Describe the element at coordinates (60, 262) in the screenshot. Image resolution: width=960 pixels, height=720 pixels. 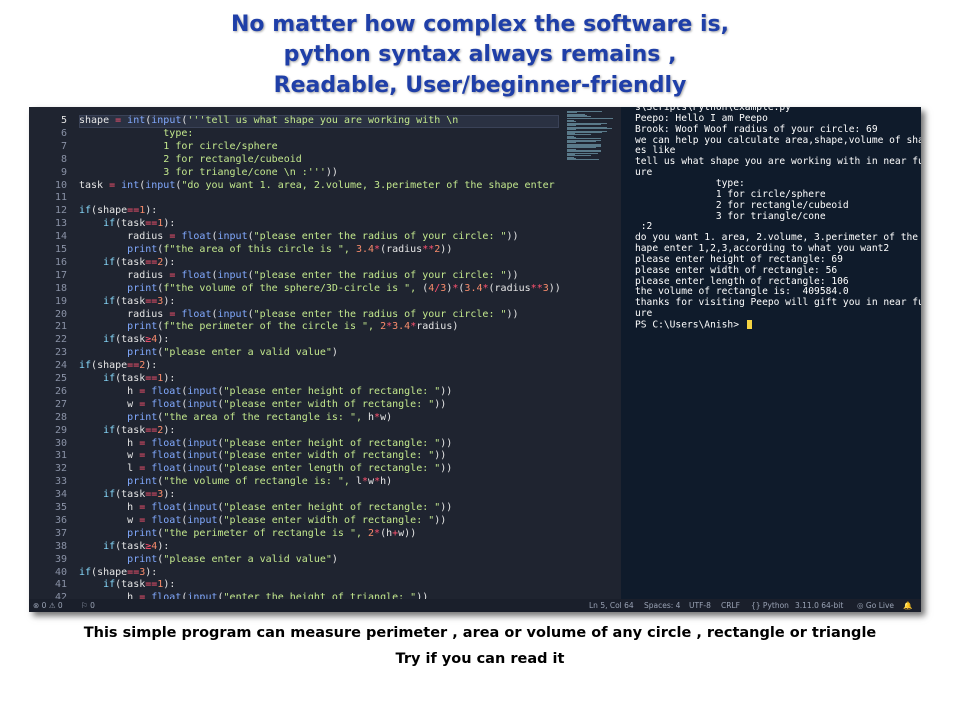
I see `line-number: 16` at that location.